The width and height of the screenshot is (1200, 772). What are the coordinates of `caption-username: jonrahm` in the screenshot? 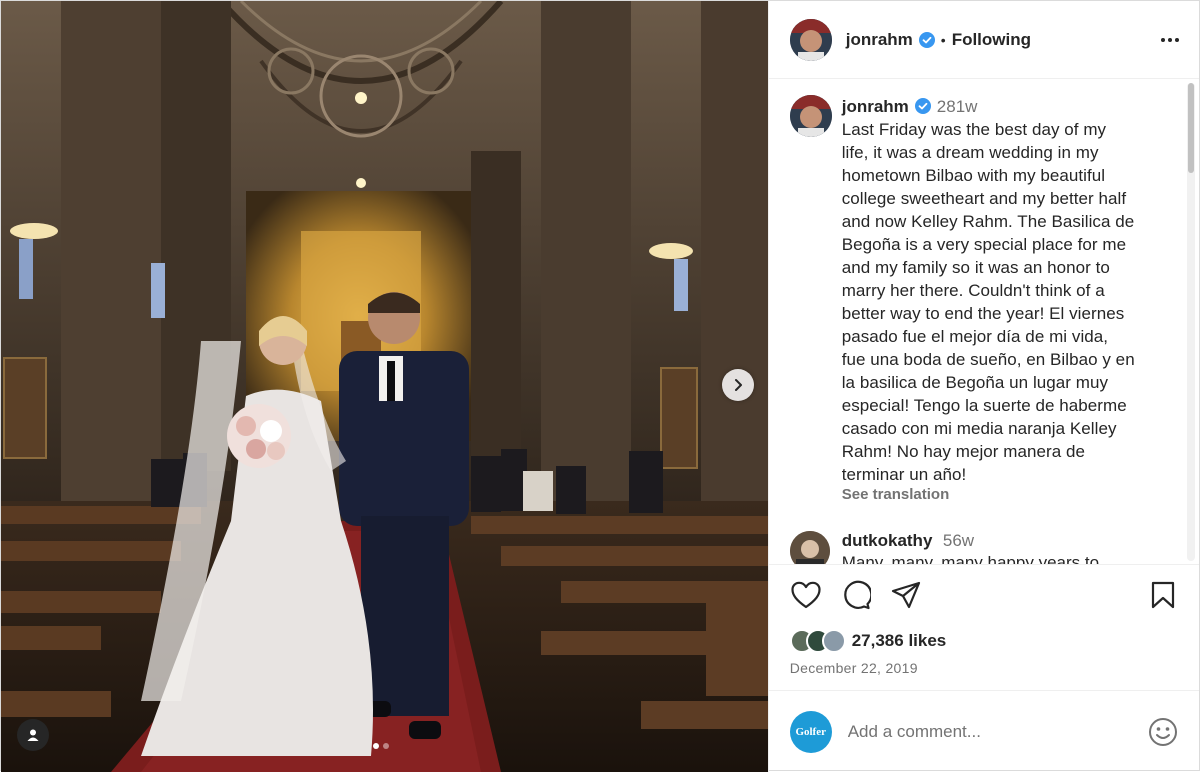 It's located at (875, 106).